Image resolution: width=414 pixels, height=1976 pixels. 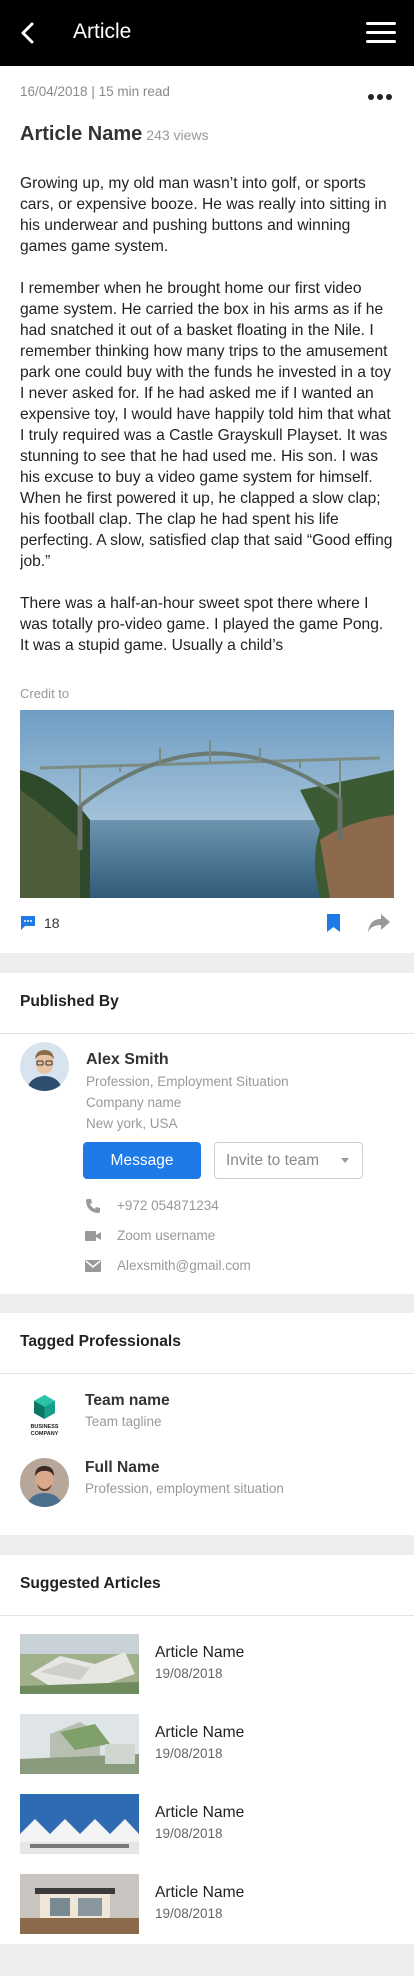 What do you see at coordinates (44, 1427) in the screenshot?
I see `logo-text: BUSINESS` at bounding box center [44, 1427].